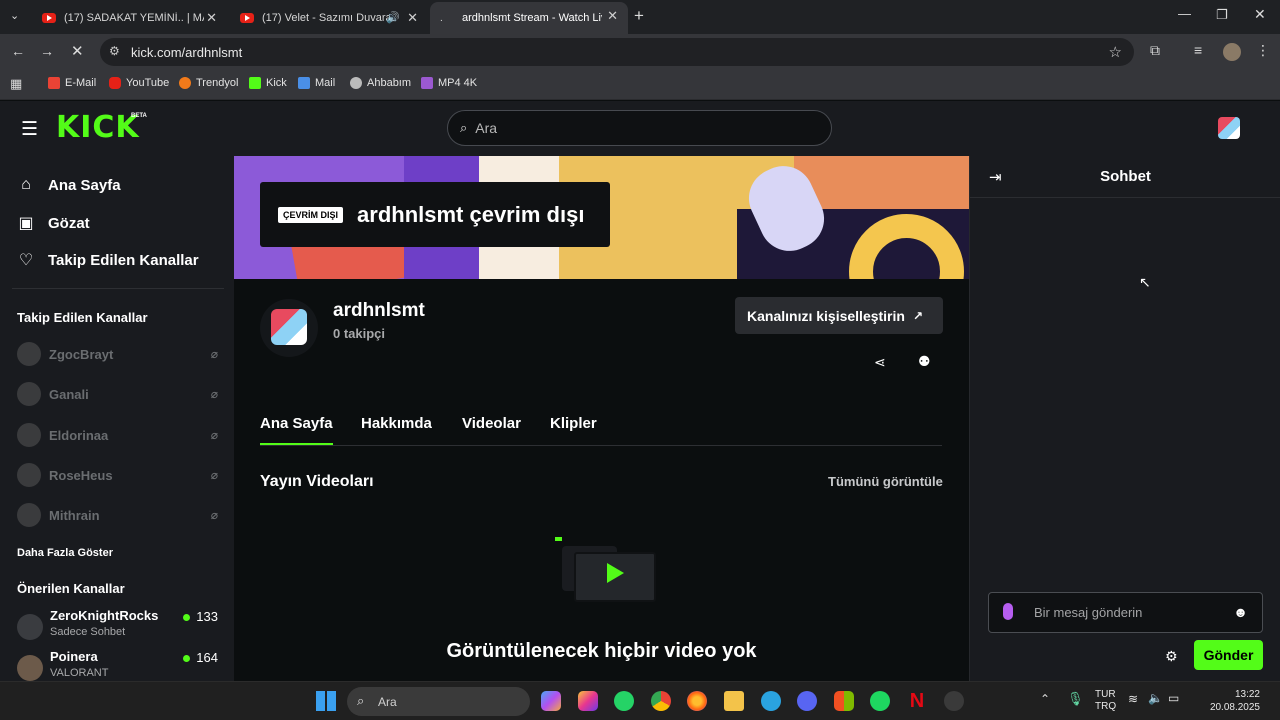 The width and height of the screenshot is (1280, 720). What do you see at coordinates (18, 51) in the screenshot?
I see `back-icon: ←` at bounding box center [18, 51].